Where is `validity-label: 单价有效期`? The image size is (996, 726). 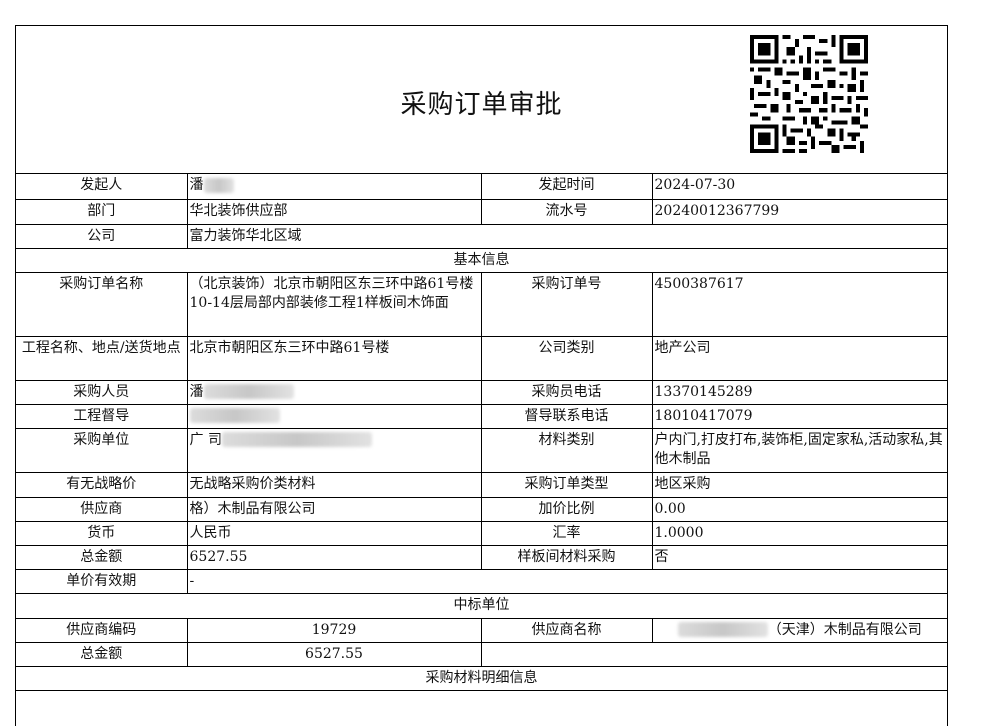 validity-label: 单价有效期 is located at coordinates (102, 581).